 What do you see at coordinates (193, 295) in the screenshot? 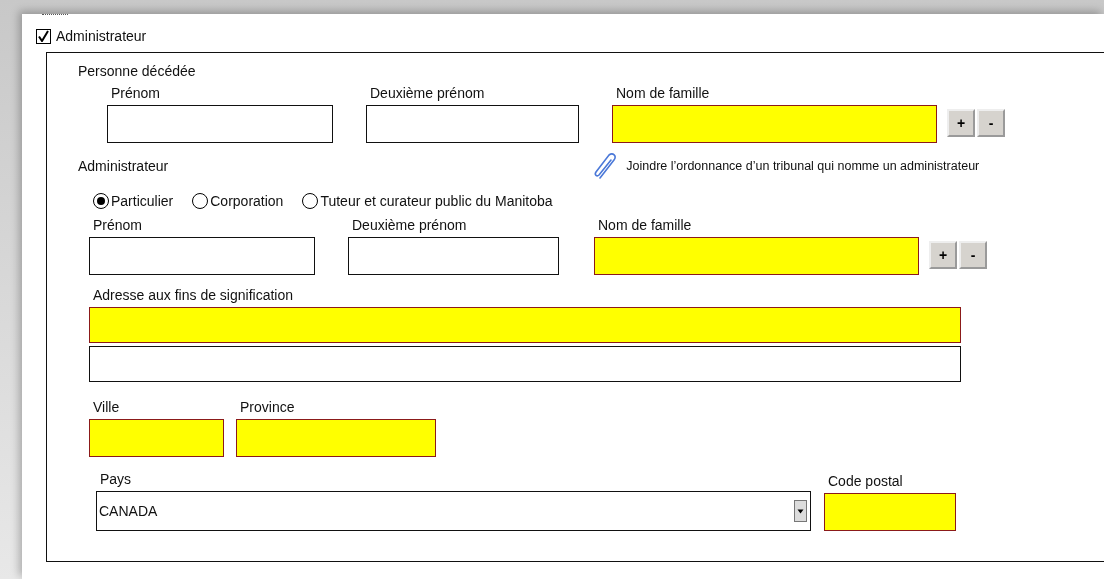
I see `field-label: Adresse aux fins de signification` at bounding box center [193, 295].